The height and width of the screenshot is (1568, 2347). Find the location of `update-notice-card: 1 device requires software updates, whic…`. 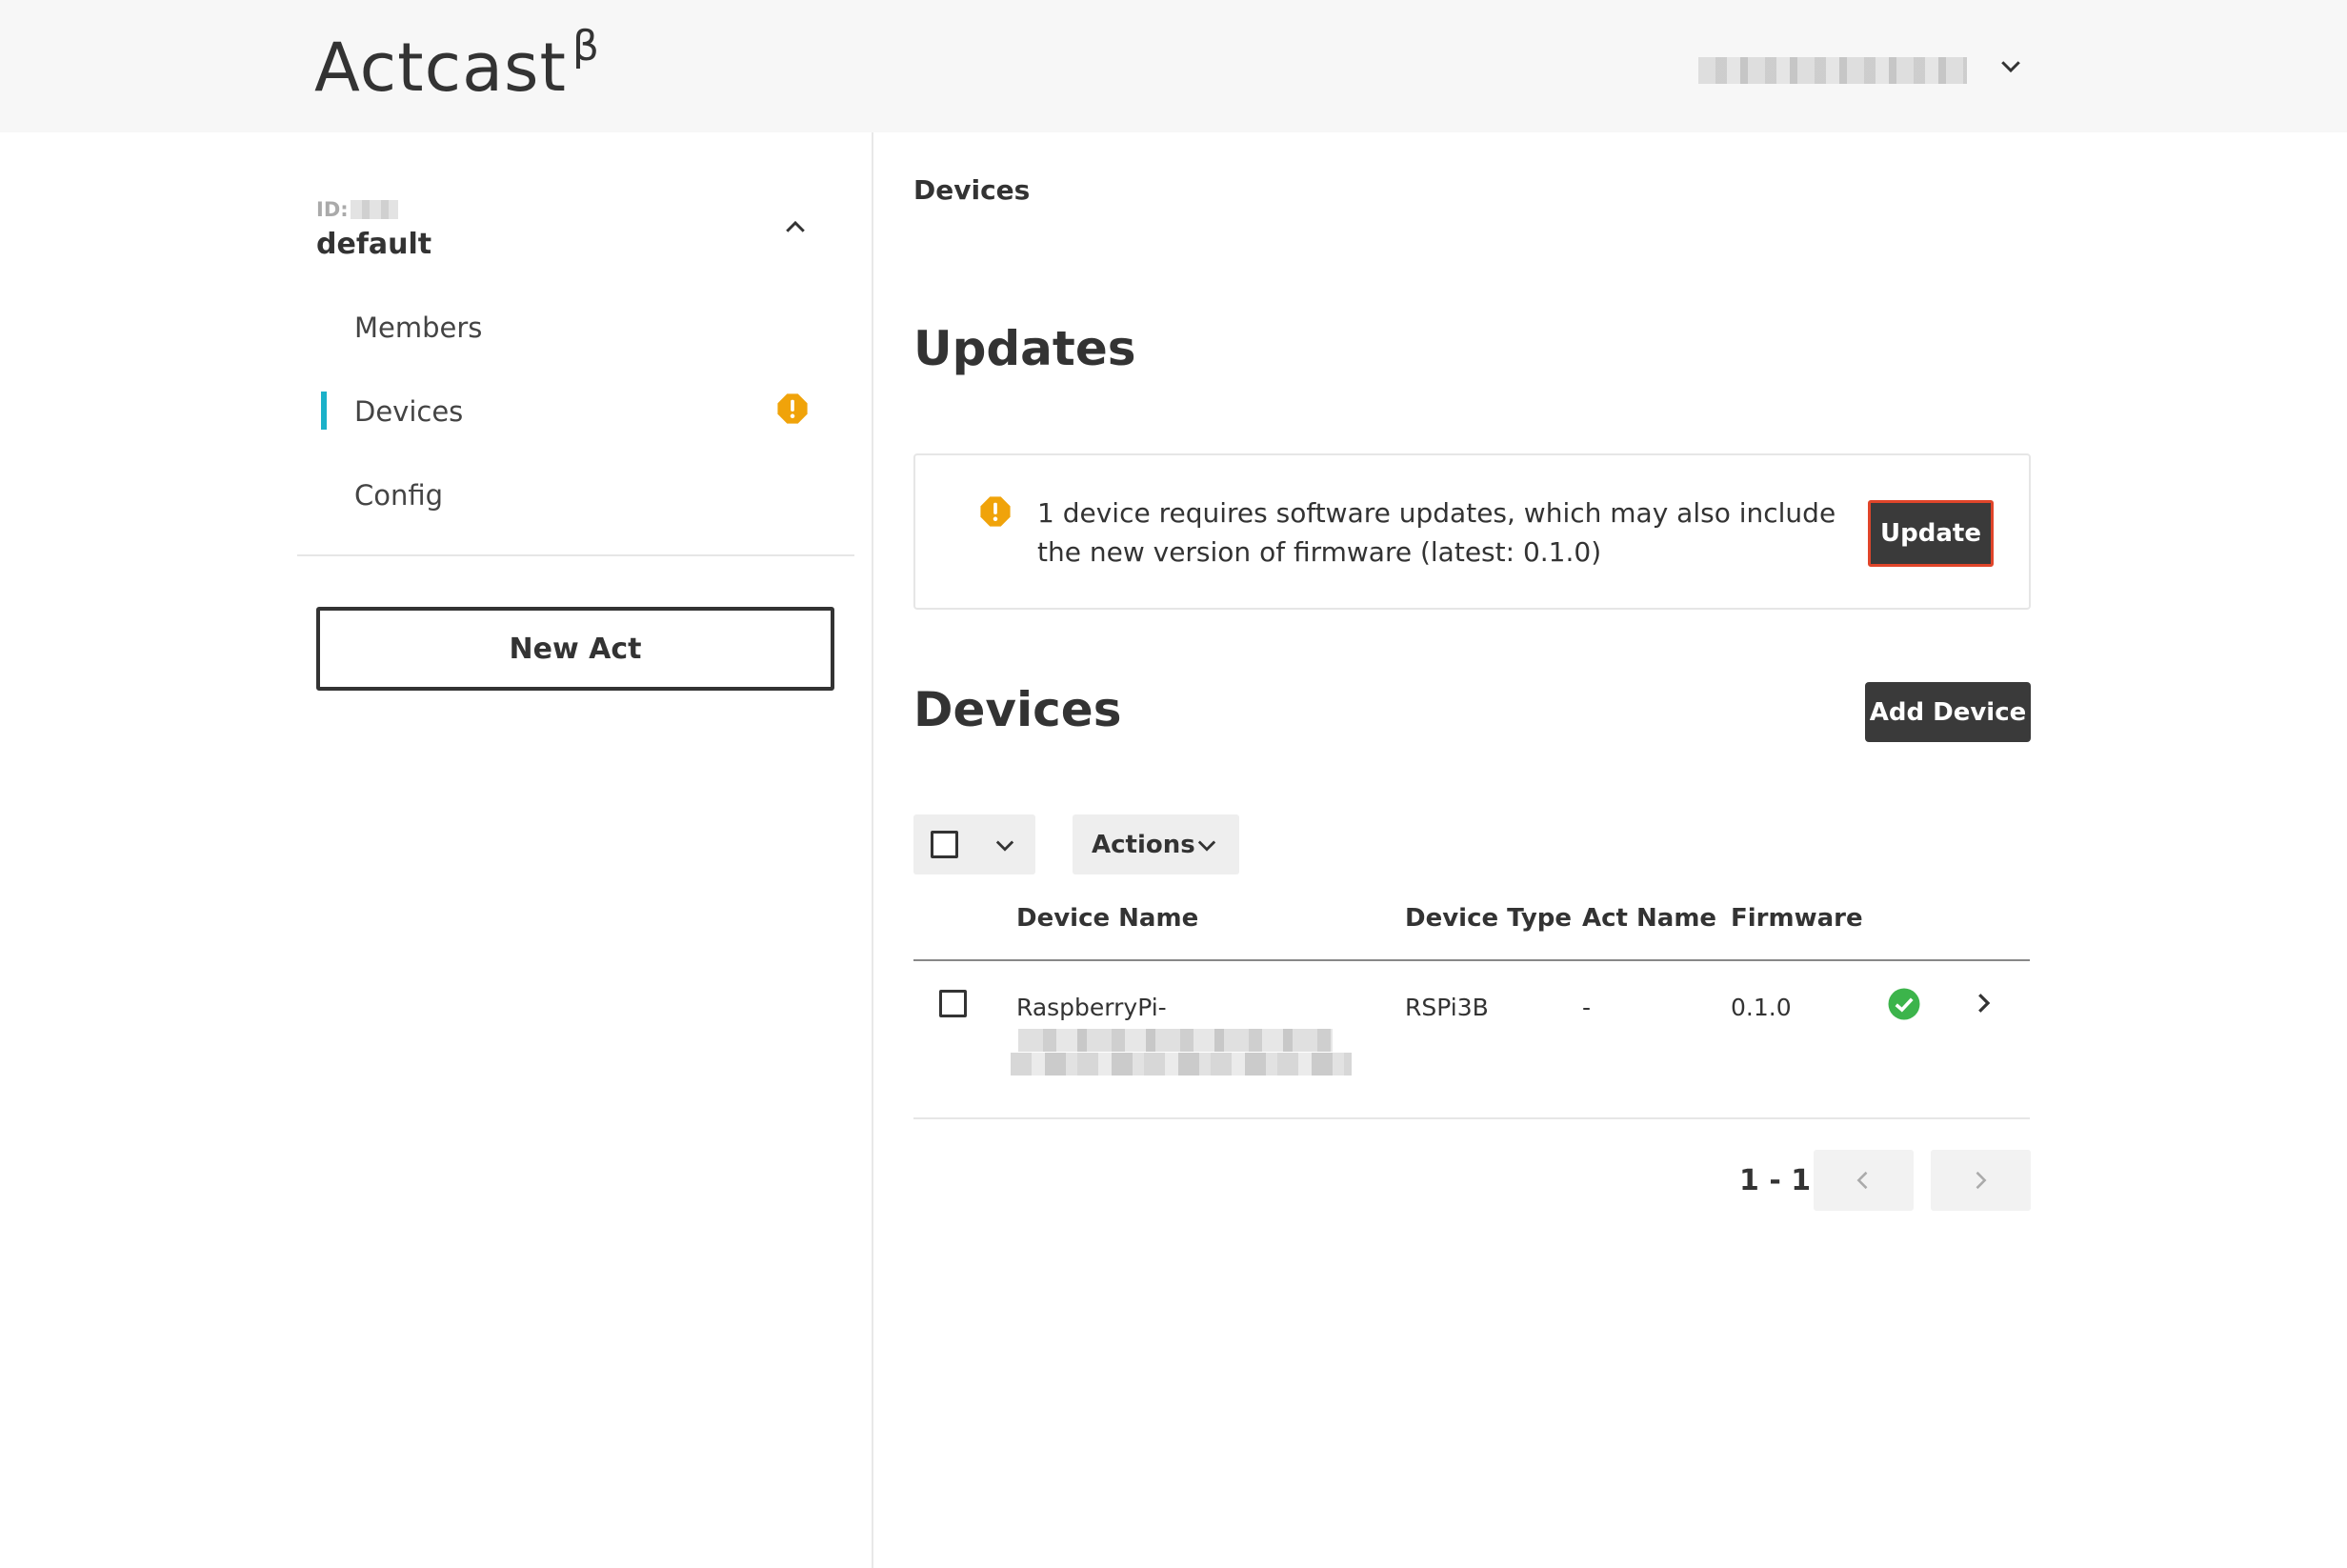

update-notice-card: 1 device requires software updates, whic… is located at coordinates (1472, 531).